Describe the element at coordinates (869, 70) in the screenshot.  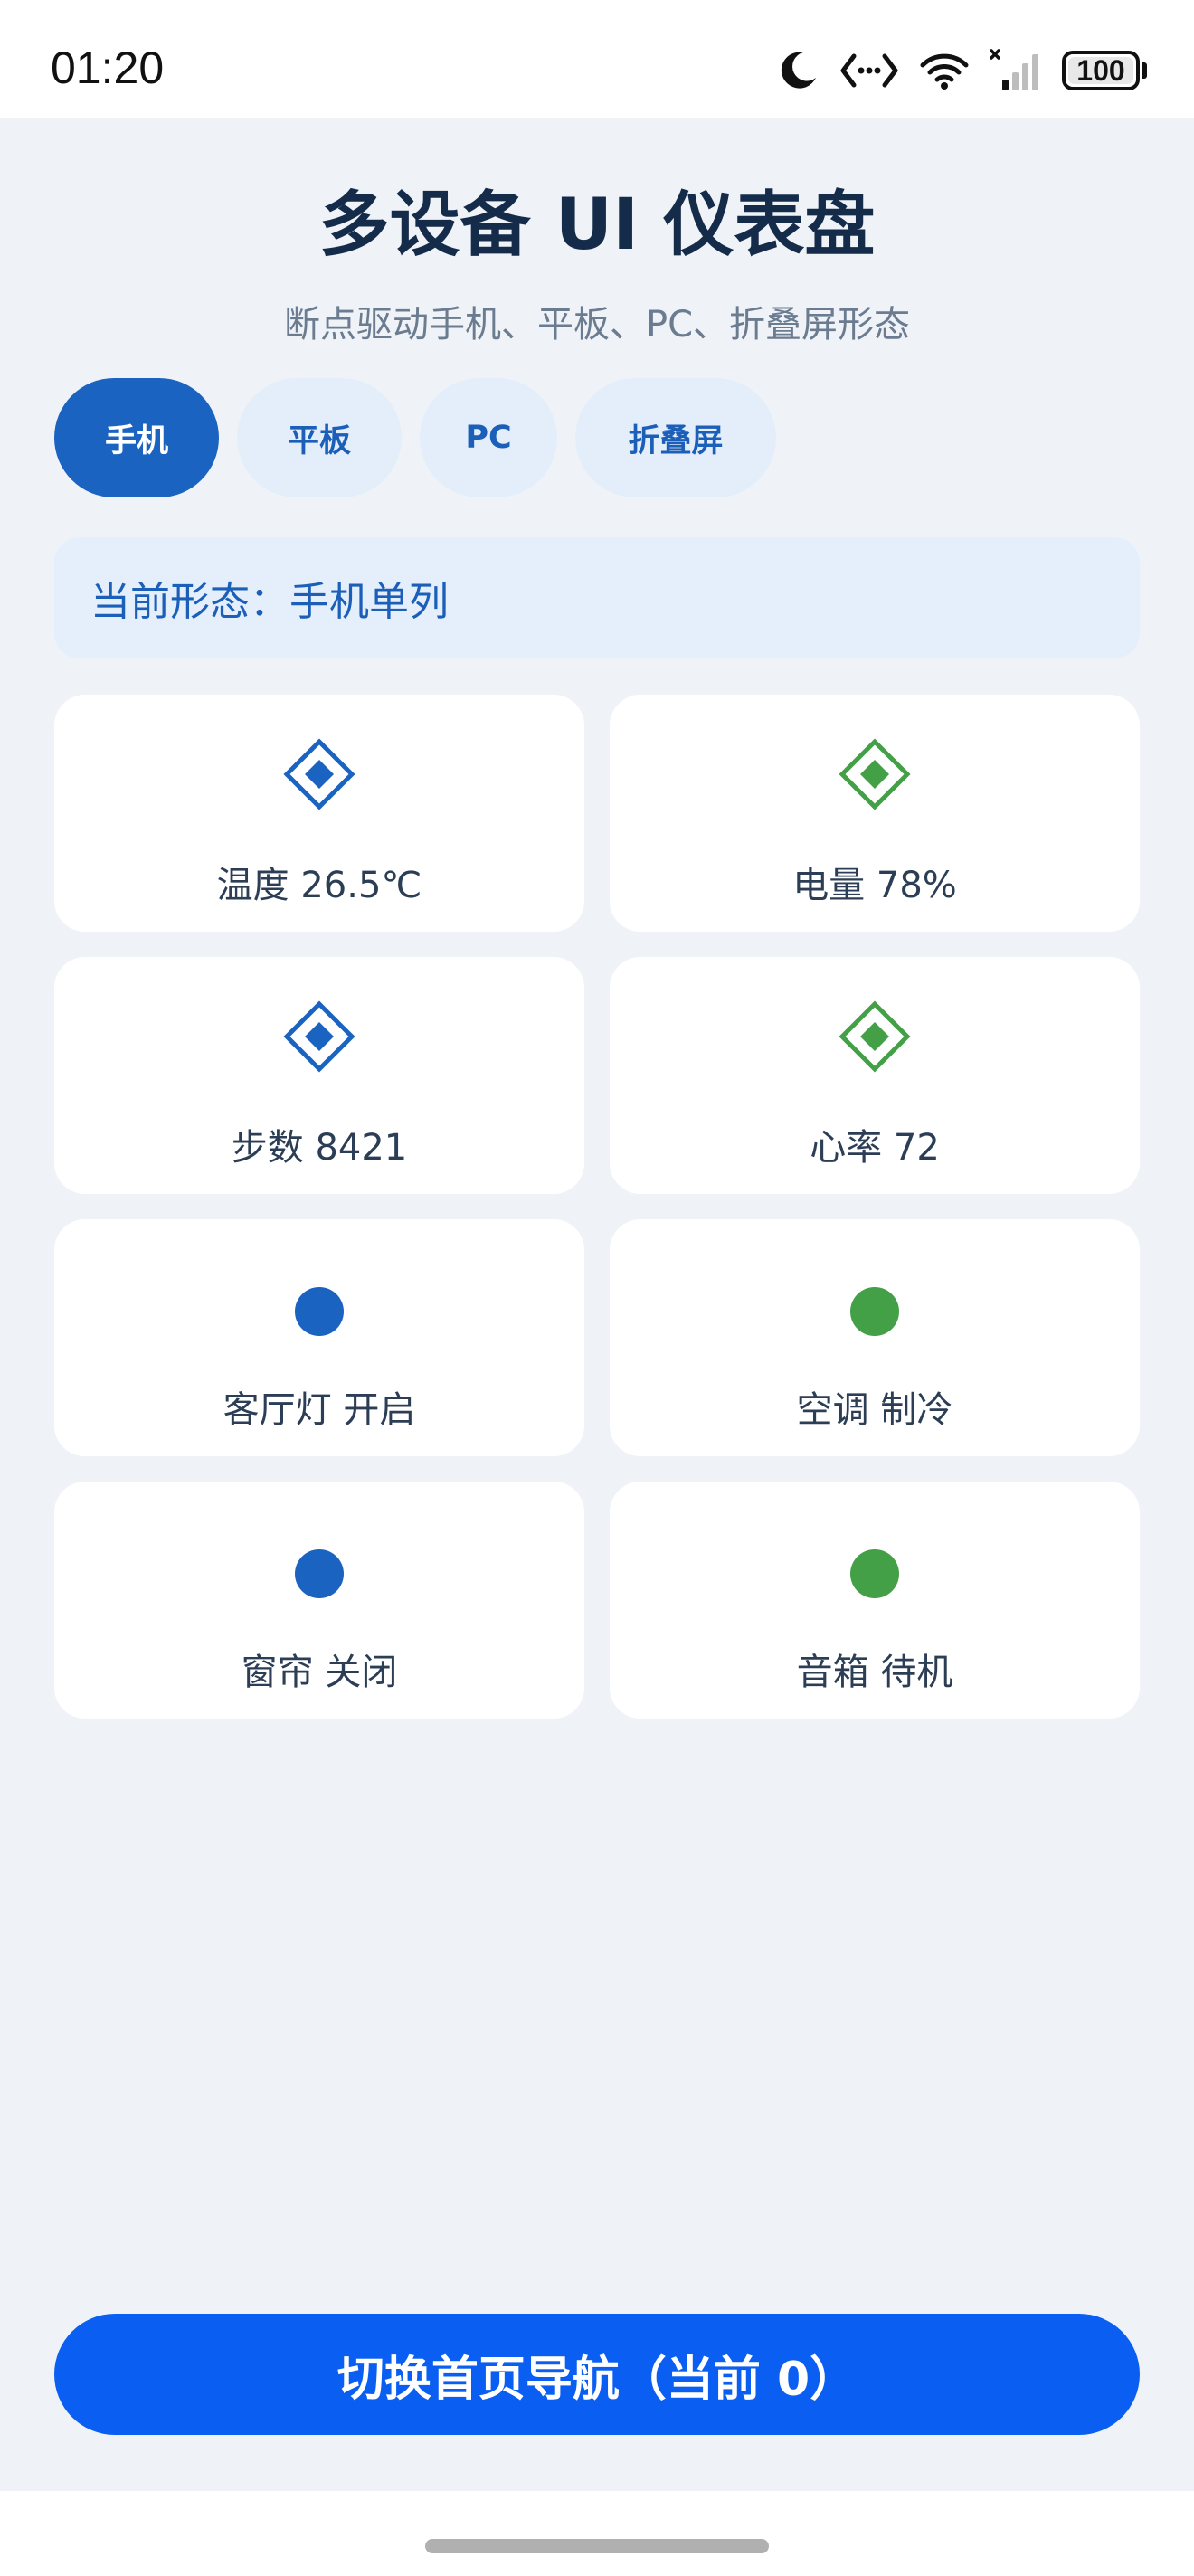
I see `code-arrows-icon` at that location.